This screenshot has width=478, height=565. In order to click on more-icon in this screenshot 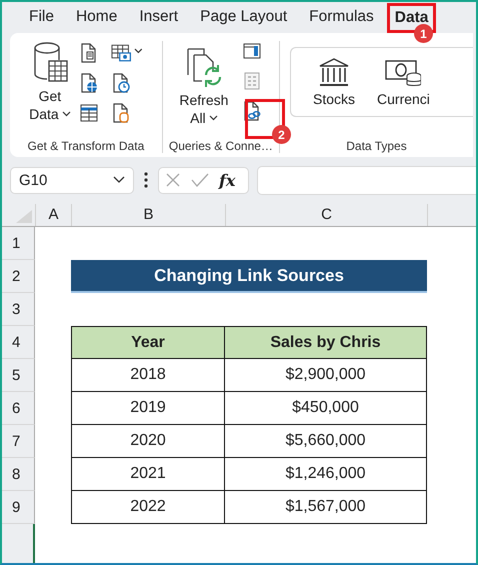, I will do `click(146, 180)`.